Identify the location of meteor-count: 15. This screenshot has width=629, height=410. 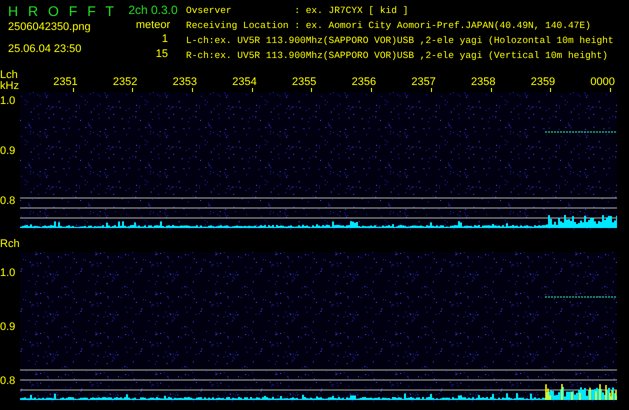
(161, 54).